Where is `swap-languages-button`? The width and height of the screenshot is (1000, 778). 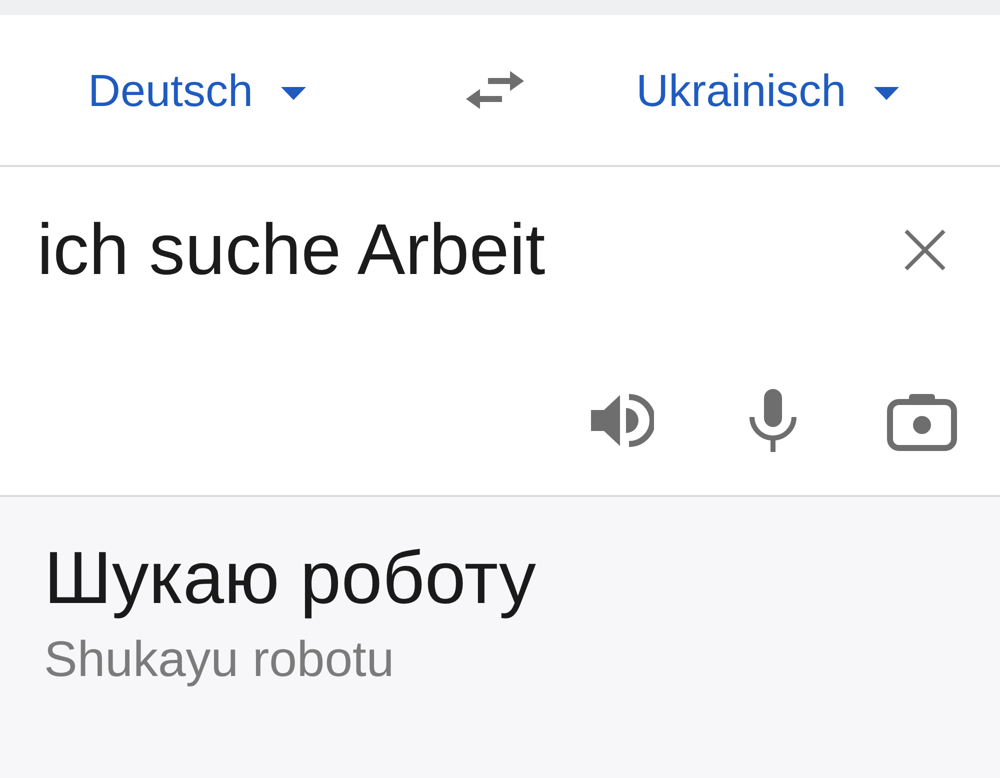 swap-languages-button is located at coordinates (495, 90).